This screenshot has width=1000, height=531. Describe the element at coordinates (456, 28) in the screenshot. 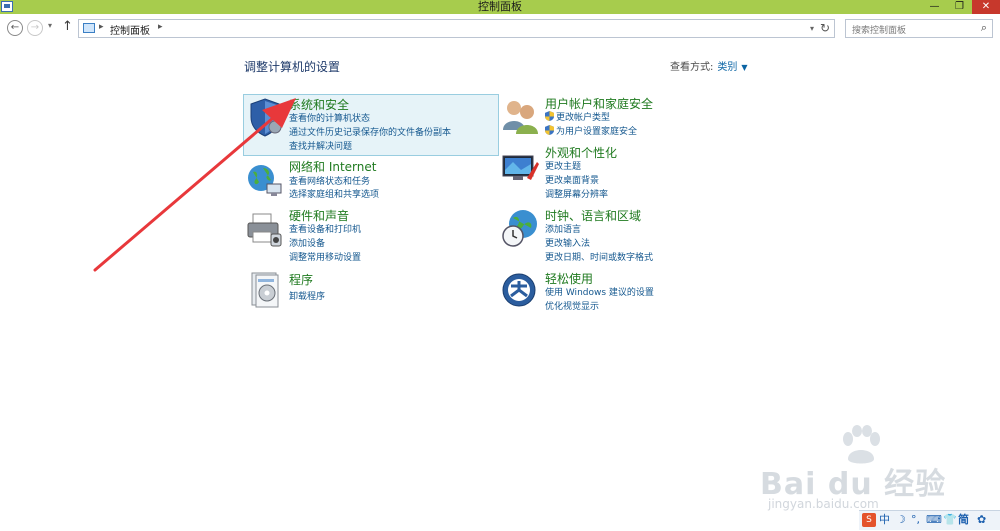

I see `address-bar: ▸ 控制面板 ▸ ▾ ↻` at that location.